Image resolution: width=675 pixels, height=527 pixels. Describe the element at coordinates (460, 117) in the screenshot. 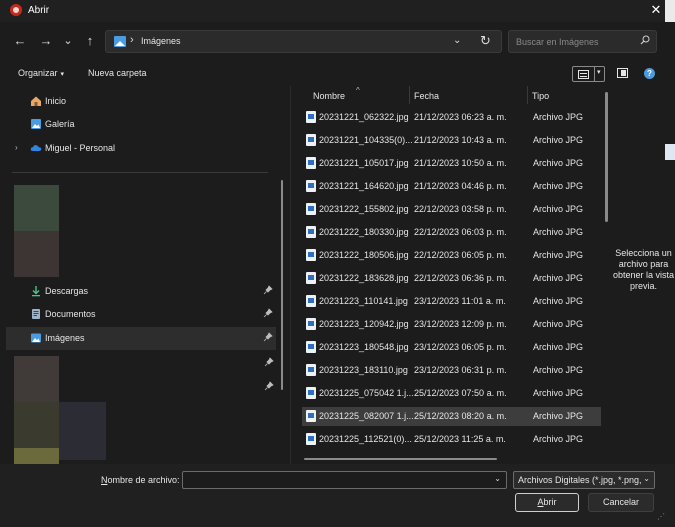

I see `file-date: 21/12/2023 06:23 a. m.` at that location.